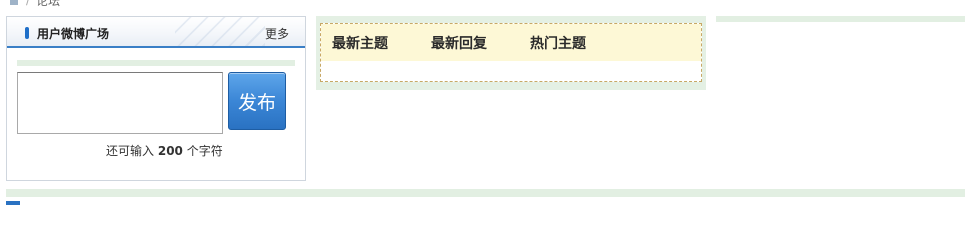 The height and width of the screenshot is (240, 971). What do you see at coordinates (34, 4) in the screenshot?
I see `breadcrumb: / 论坛` at bounding box center [34, 4].